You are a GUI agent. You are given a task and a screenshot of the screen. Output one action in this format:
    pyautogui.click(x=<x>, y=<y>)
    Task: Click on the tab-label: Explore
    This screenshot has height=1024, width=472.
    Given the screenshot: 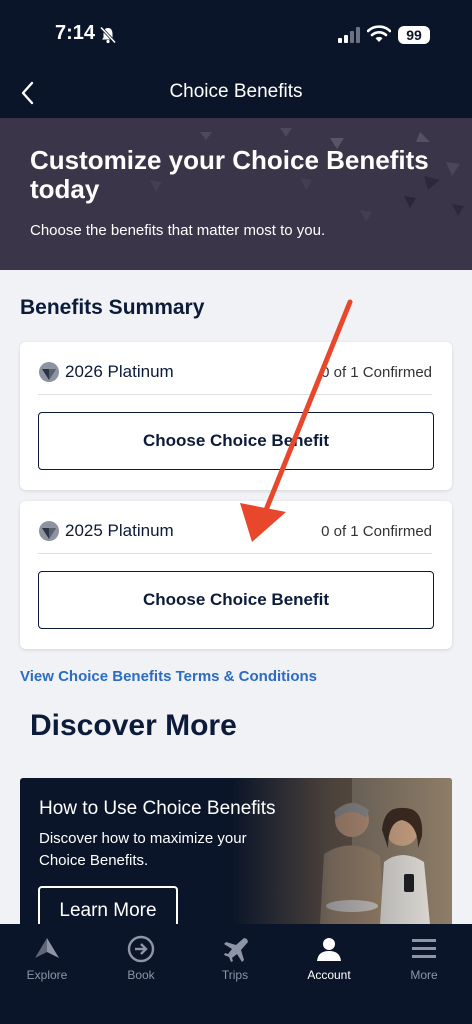 What is the action you would take?
    pyautogui.click(x=47, y=975)
    